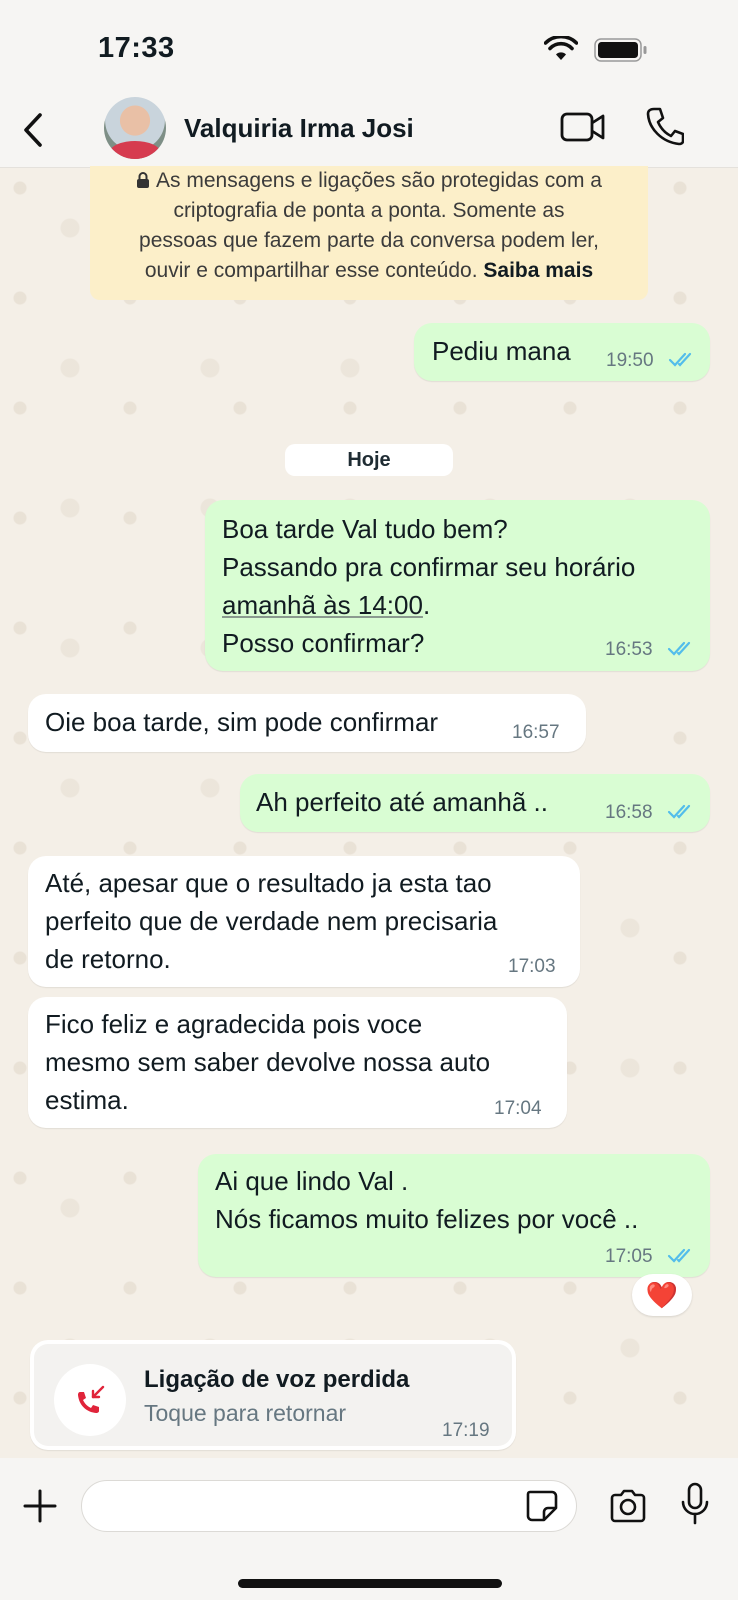  Describe the element at coordinates (277, 1379) in the screenshot. I see `missed-call-title: Ligação de voz perdida` at that location.